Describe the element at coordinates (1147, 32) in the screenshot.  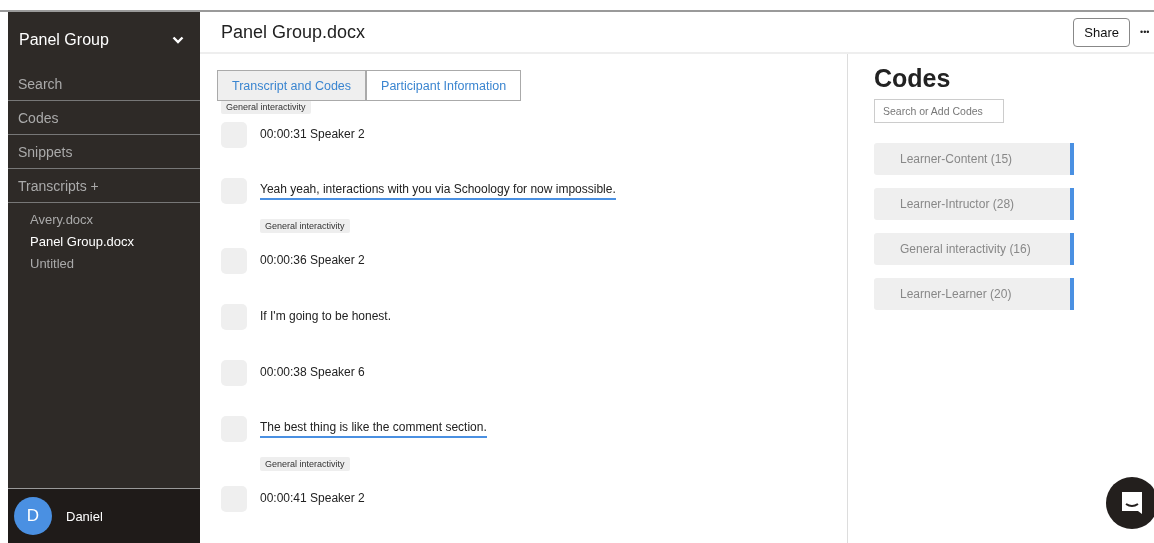
I see `more-button: •••` at that location.